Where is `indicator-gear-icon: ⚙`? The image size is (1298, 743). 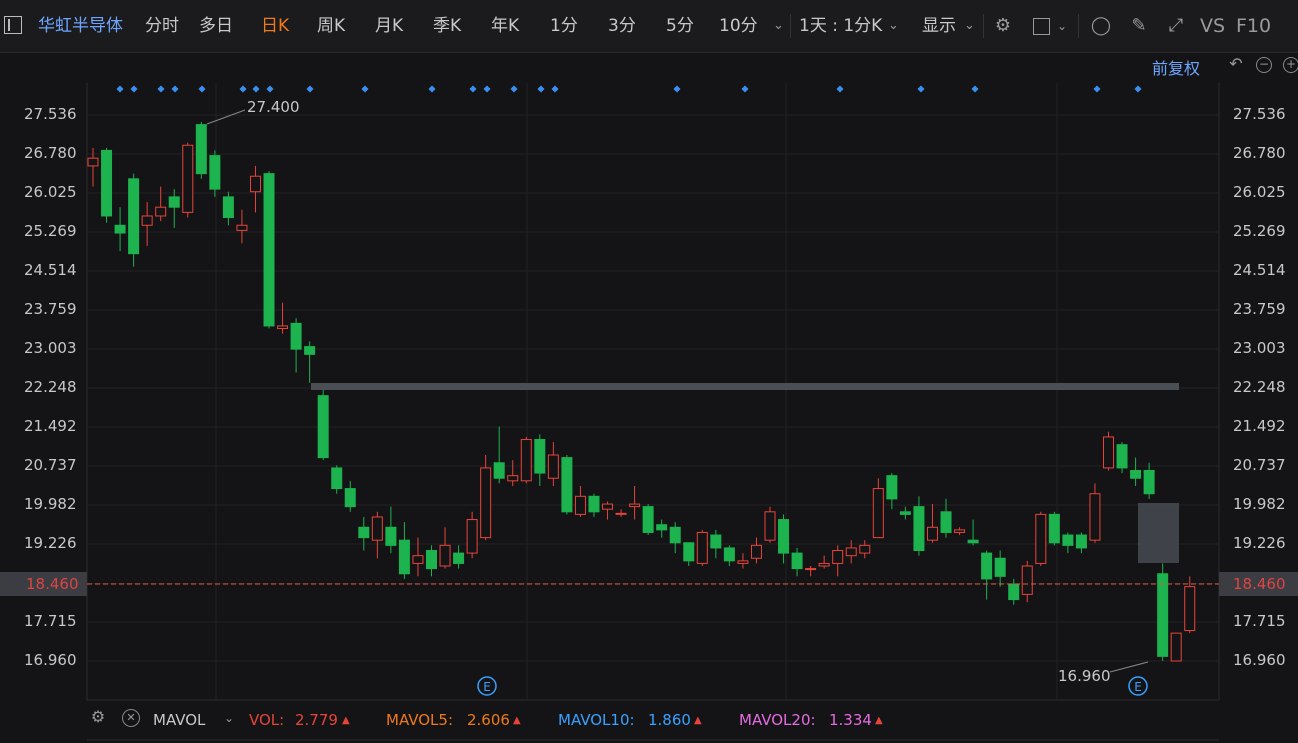
indicator-gear-icon: ⚙ is located at coordinates (98, 718).